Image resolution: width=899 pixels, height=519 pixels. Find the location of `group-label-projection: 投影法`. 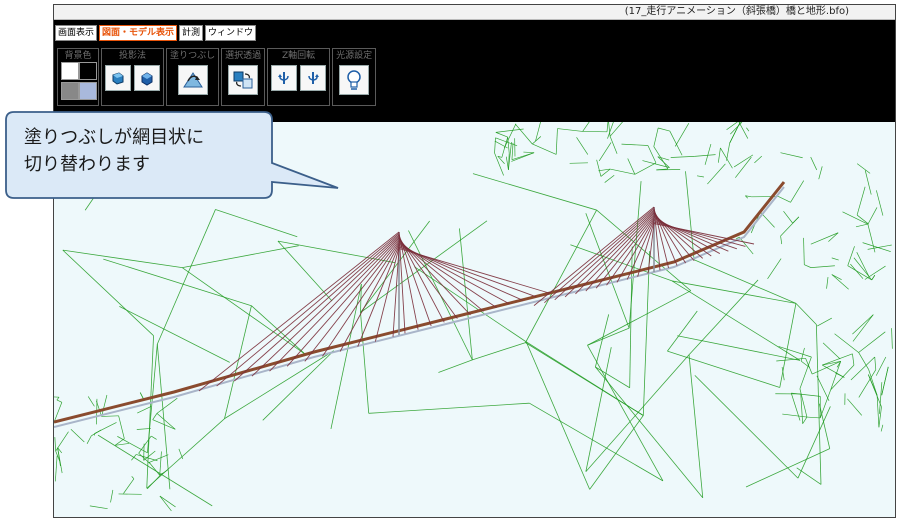

group-label-projection: 投影法 is located at coordinates (132, 56).